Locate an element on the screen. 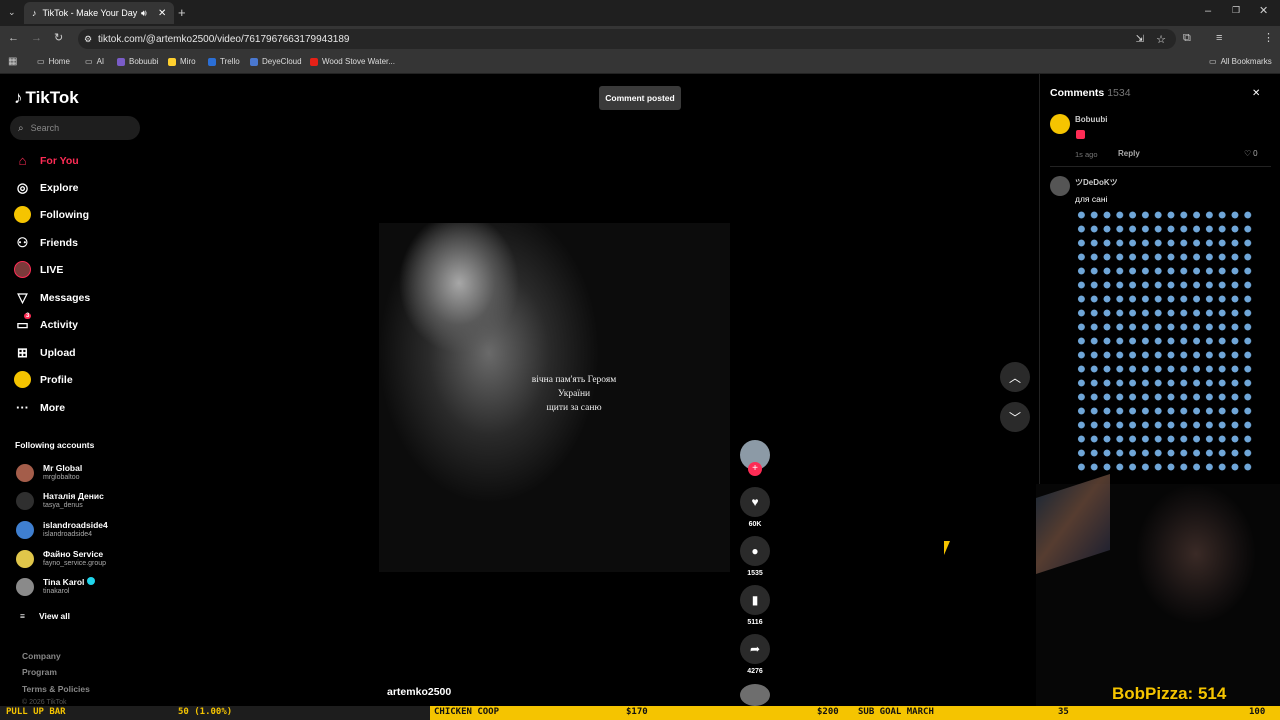 Image resolution: width=1280 pixels, height=720 pixels. video-author: artemko2500 is located at coordinates (419, 692).